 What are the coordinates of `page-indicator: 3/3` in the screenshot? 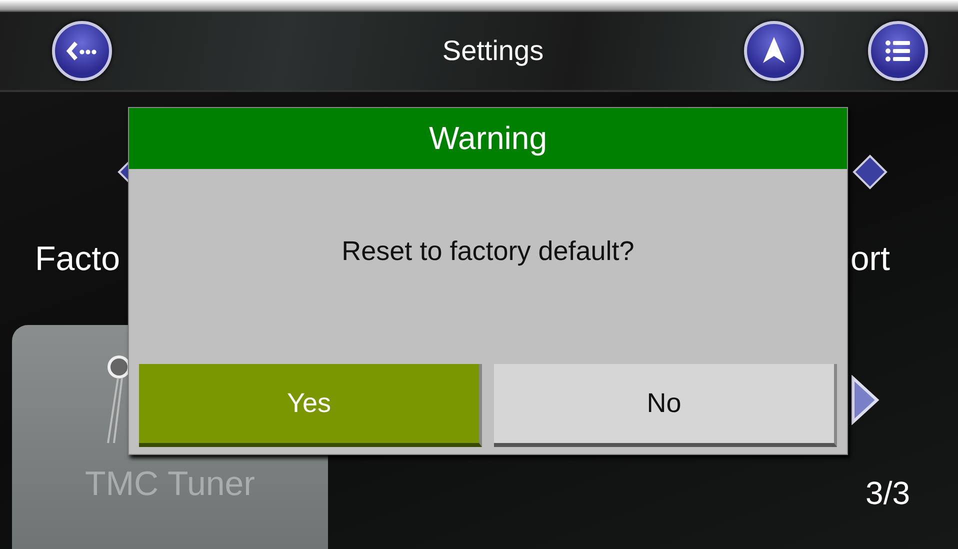 It's located at (888, 493).